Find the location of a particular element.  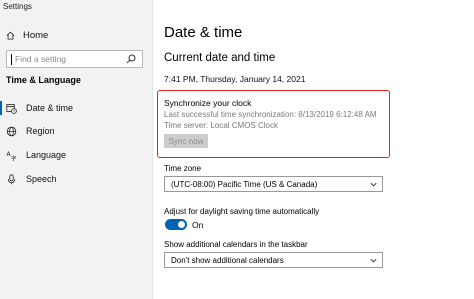

calendar-clock-icon is located at coordinates (11, 108).